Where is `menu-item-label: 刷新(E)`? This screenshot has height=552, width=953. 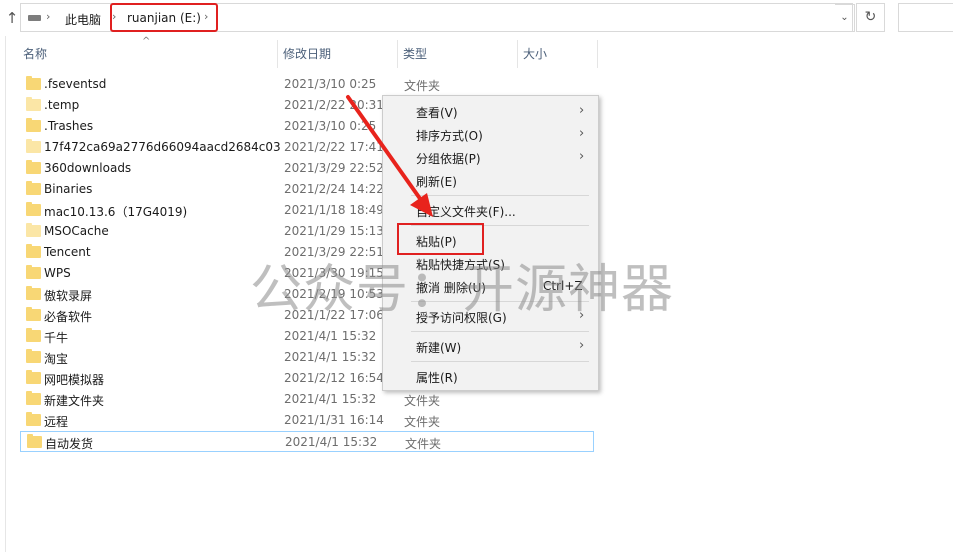 menu-item-label: 刷新(E) is located at coordinates (436, 182).